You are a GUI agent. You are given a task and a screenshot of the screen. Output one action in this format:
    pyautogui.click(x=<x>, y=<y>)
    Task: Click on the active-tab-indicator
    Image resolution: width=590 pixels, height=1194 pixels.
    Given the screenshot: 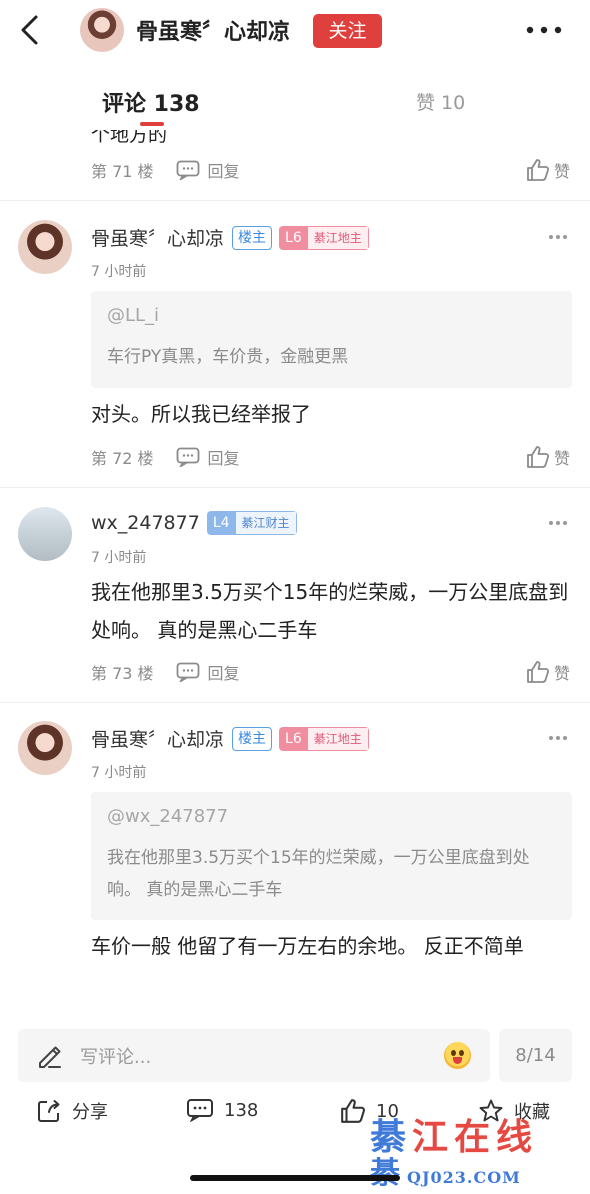 What is the action you would take?
    pyautogui.click(x=152, y=124)
    